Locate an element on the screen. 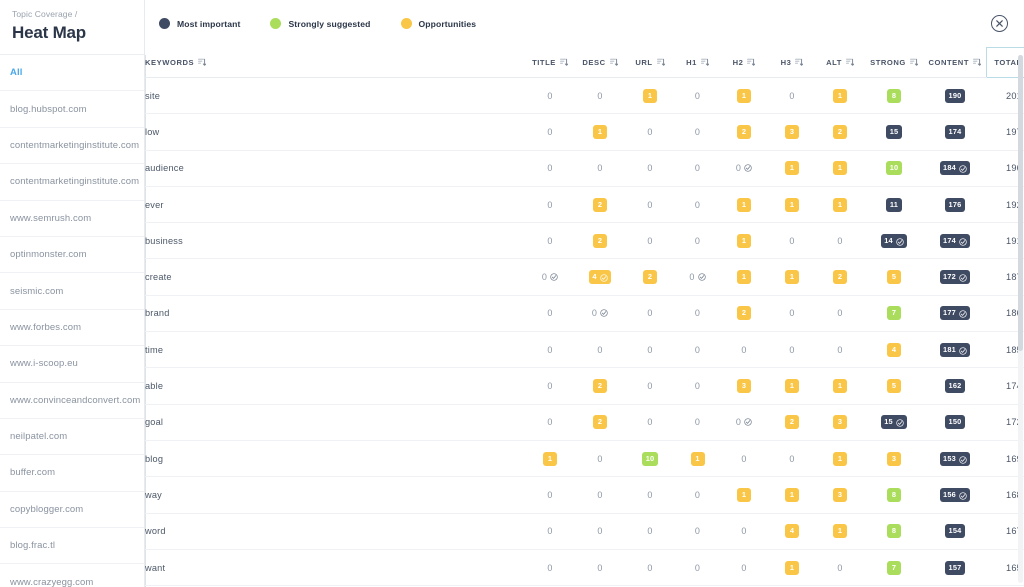 This screenshot has width=1024, height=587. sidebar-item-14: www.crazyegg.com is located at coordinates (72, 575).